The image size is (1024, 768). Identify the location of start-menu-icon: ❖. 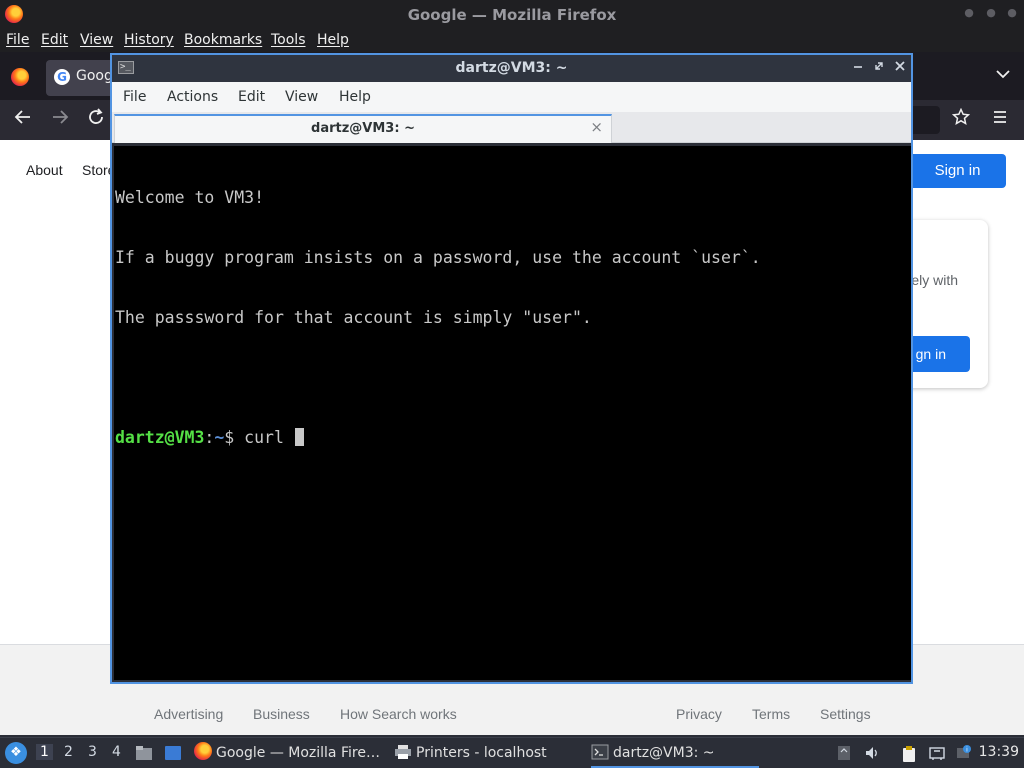
(16, 753).